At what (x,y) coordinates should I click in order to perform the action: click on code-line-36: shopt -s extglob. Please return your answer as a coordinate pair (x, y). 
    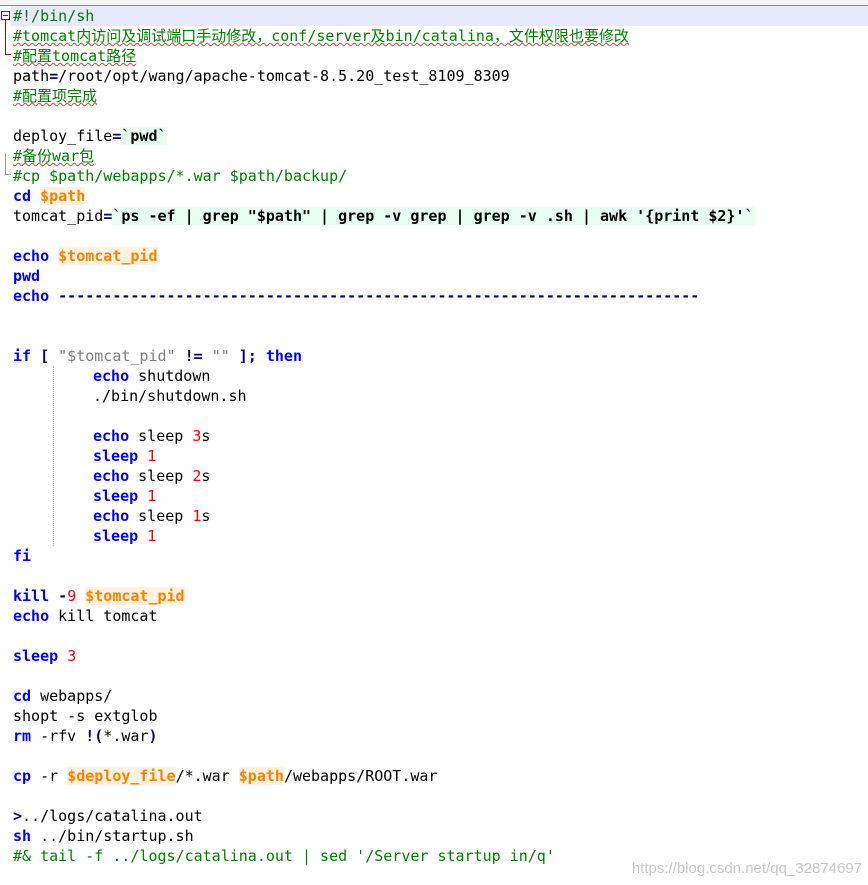
    Looking at the image, I should click on (85, 716).